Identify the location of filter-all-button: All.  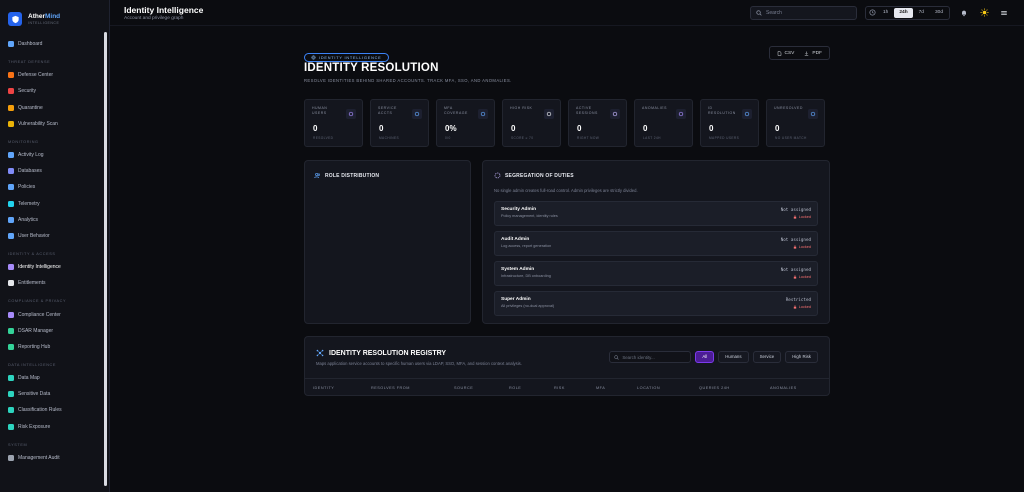
(705, 357).